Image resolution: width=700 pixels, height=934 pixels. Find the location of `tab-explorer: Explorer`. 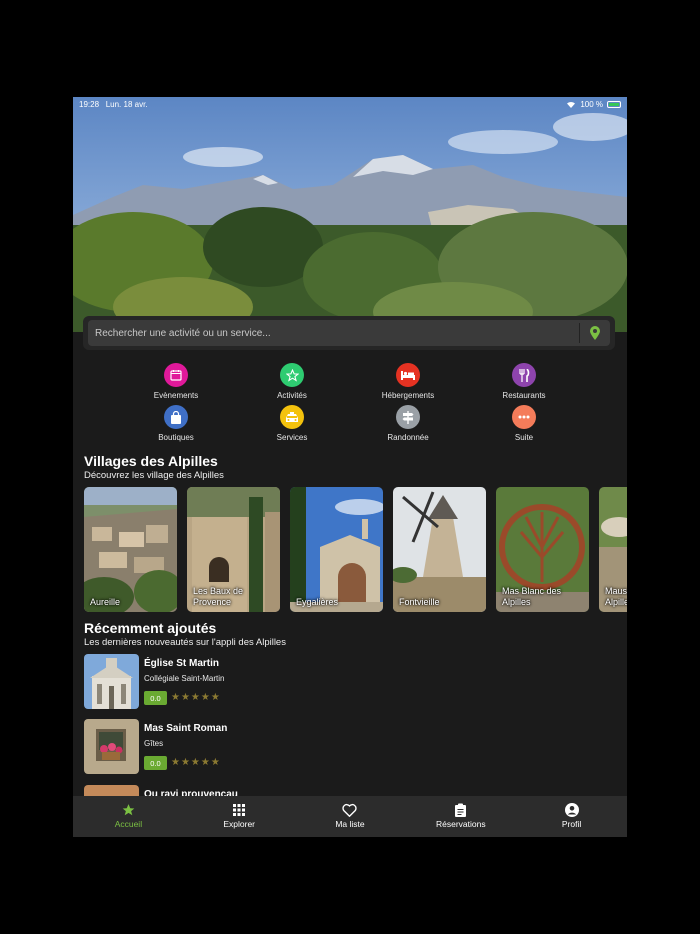

tab-explorer: Explorer is located at coordinates (239, 816).